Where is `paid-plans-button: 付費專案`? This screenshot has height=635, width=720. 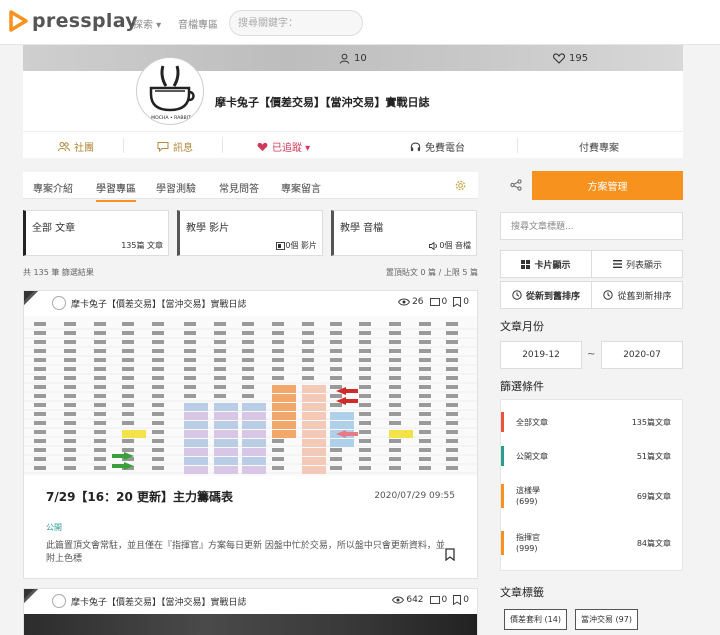
paid-plans-button: 付費專案 is located at coordinates (599, 146).